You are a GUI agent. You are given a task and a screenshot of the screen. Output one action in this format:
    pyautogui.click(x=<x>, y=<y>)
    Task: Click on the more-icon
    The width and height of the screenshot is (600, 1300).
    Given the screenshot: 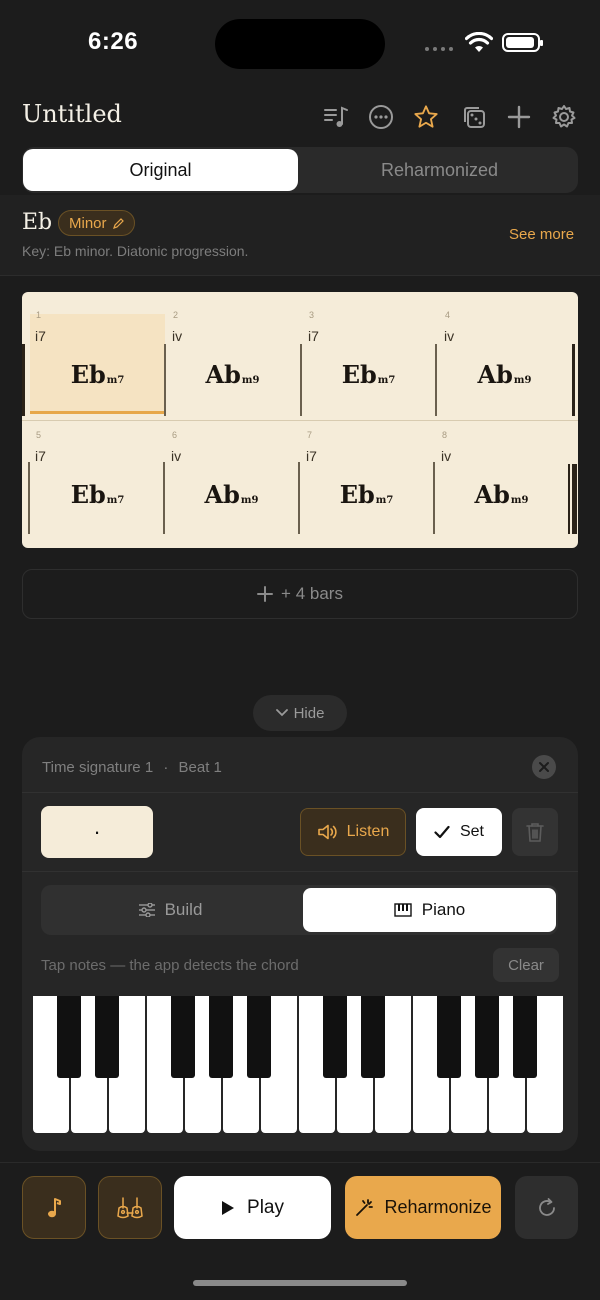 What is the action you would take?
    pyautogui.click(x=381, y=117)
    